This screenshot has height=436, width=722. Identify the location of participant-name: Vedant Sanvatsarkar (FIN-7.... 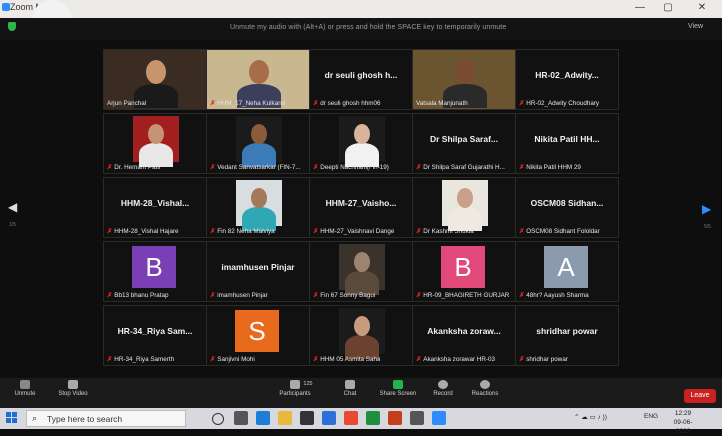
(259, 167).